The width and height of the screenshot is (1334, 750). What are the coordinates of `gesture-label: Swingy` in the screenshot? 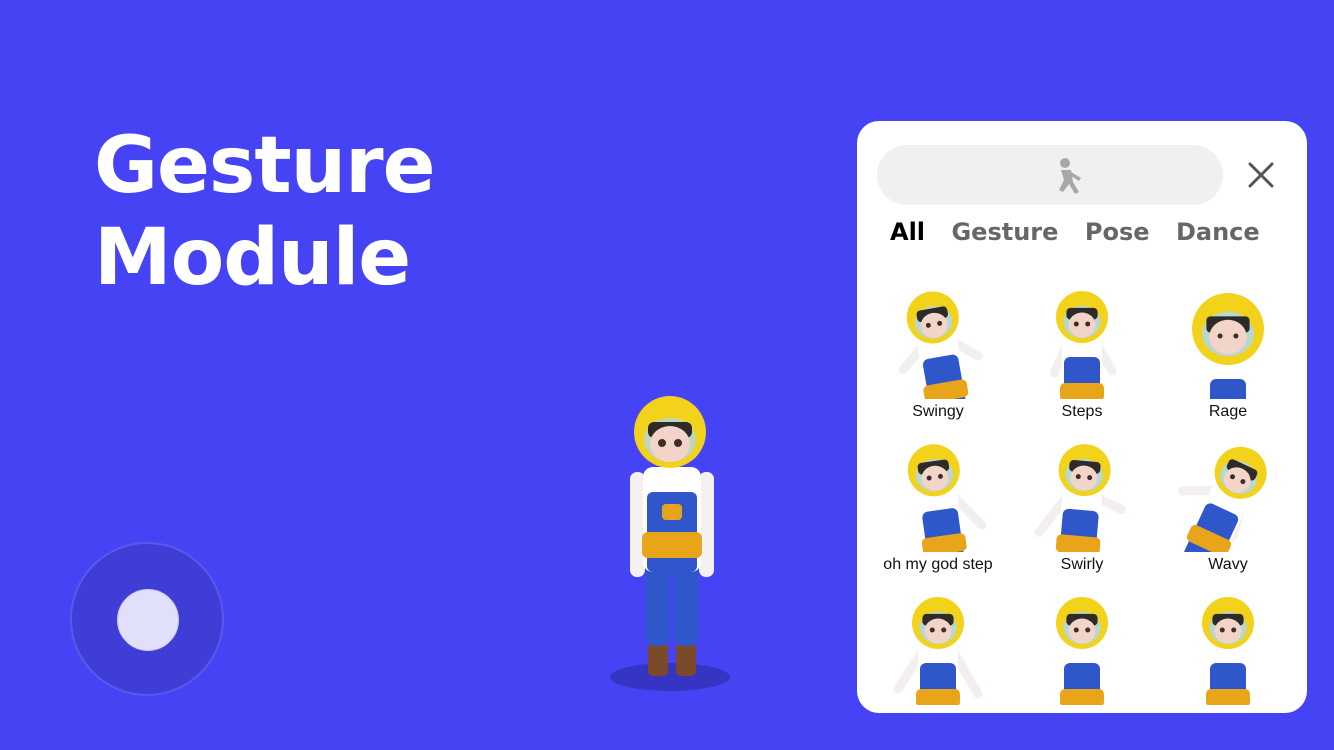 It's located at (938, 411).